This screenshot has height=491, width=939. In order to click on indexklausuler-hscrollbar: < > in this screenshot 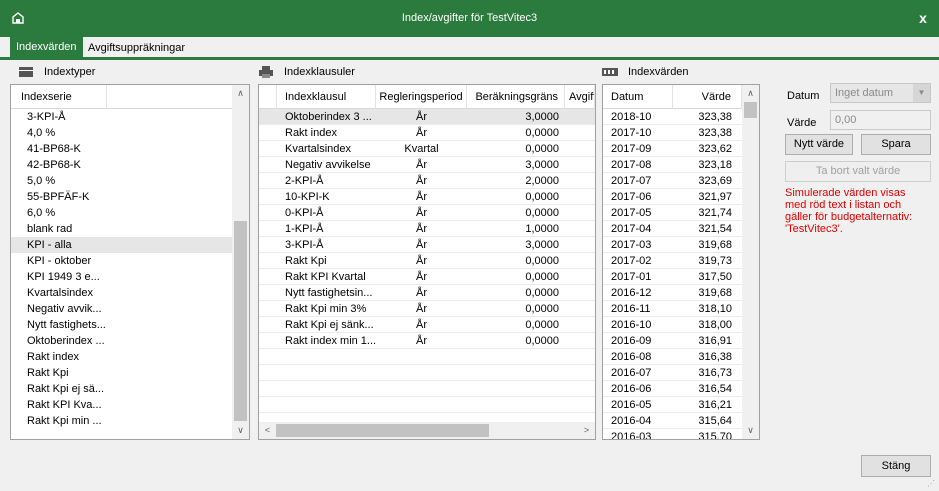, I will do `click(427, 430)`.